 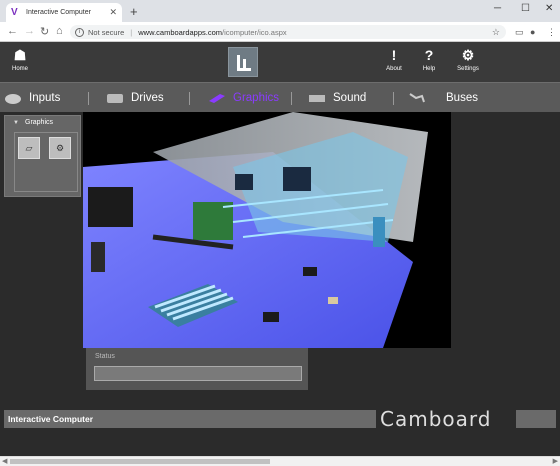 What do you see at coordinates (110, 207) in the screenshot?
I see `cpu-socket` at bounding box center [110, 207].